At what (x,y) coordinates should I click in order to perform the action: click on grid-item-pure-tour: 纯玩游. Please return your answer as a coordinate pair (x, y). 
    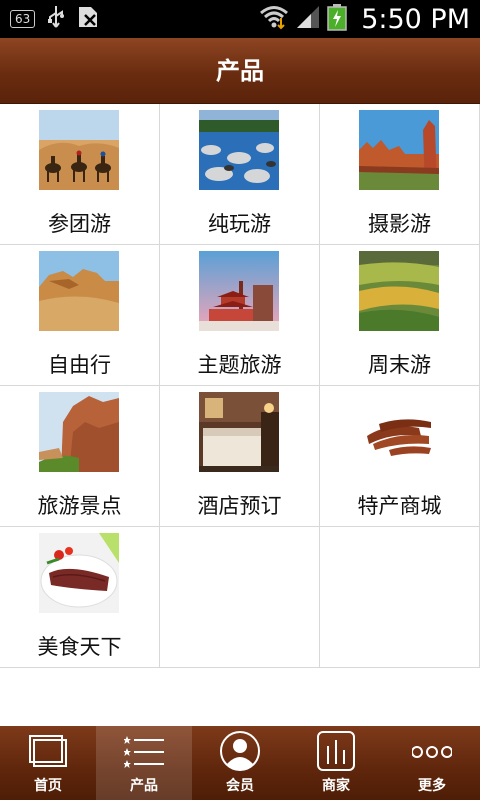
    Looking at the image, I should click on (240, 174).